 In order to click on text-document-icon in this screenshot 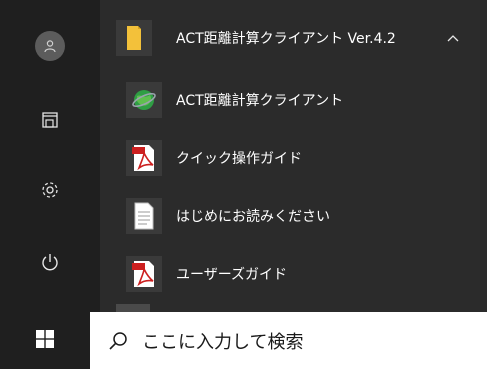, I will do `click(144, 216)`.